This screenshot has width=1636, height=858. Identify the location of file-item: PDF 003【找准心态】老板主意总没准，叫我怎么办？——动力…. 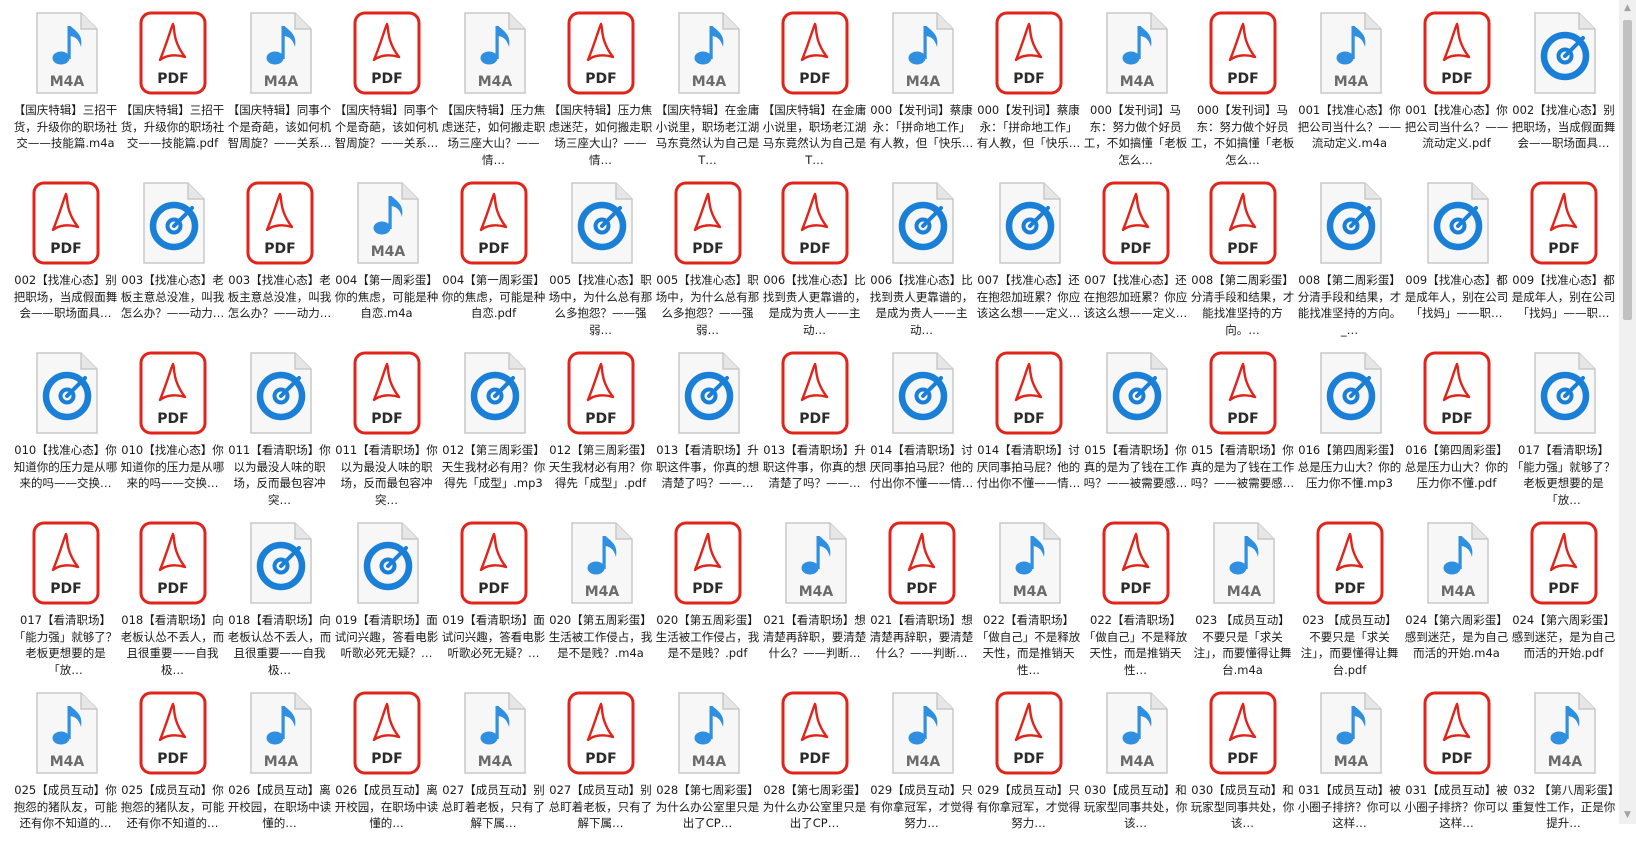
(279, 263).